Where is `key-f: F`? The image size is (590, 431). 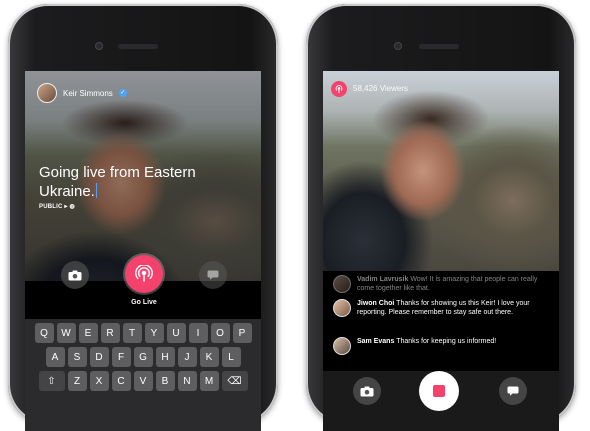 key-f: F is located at coordinates (121, 357).